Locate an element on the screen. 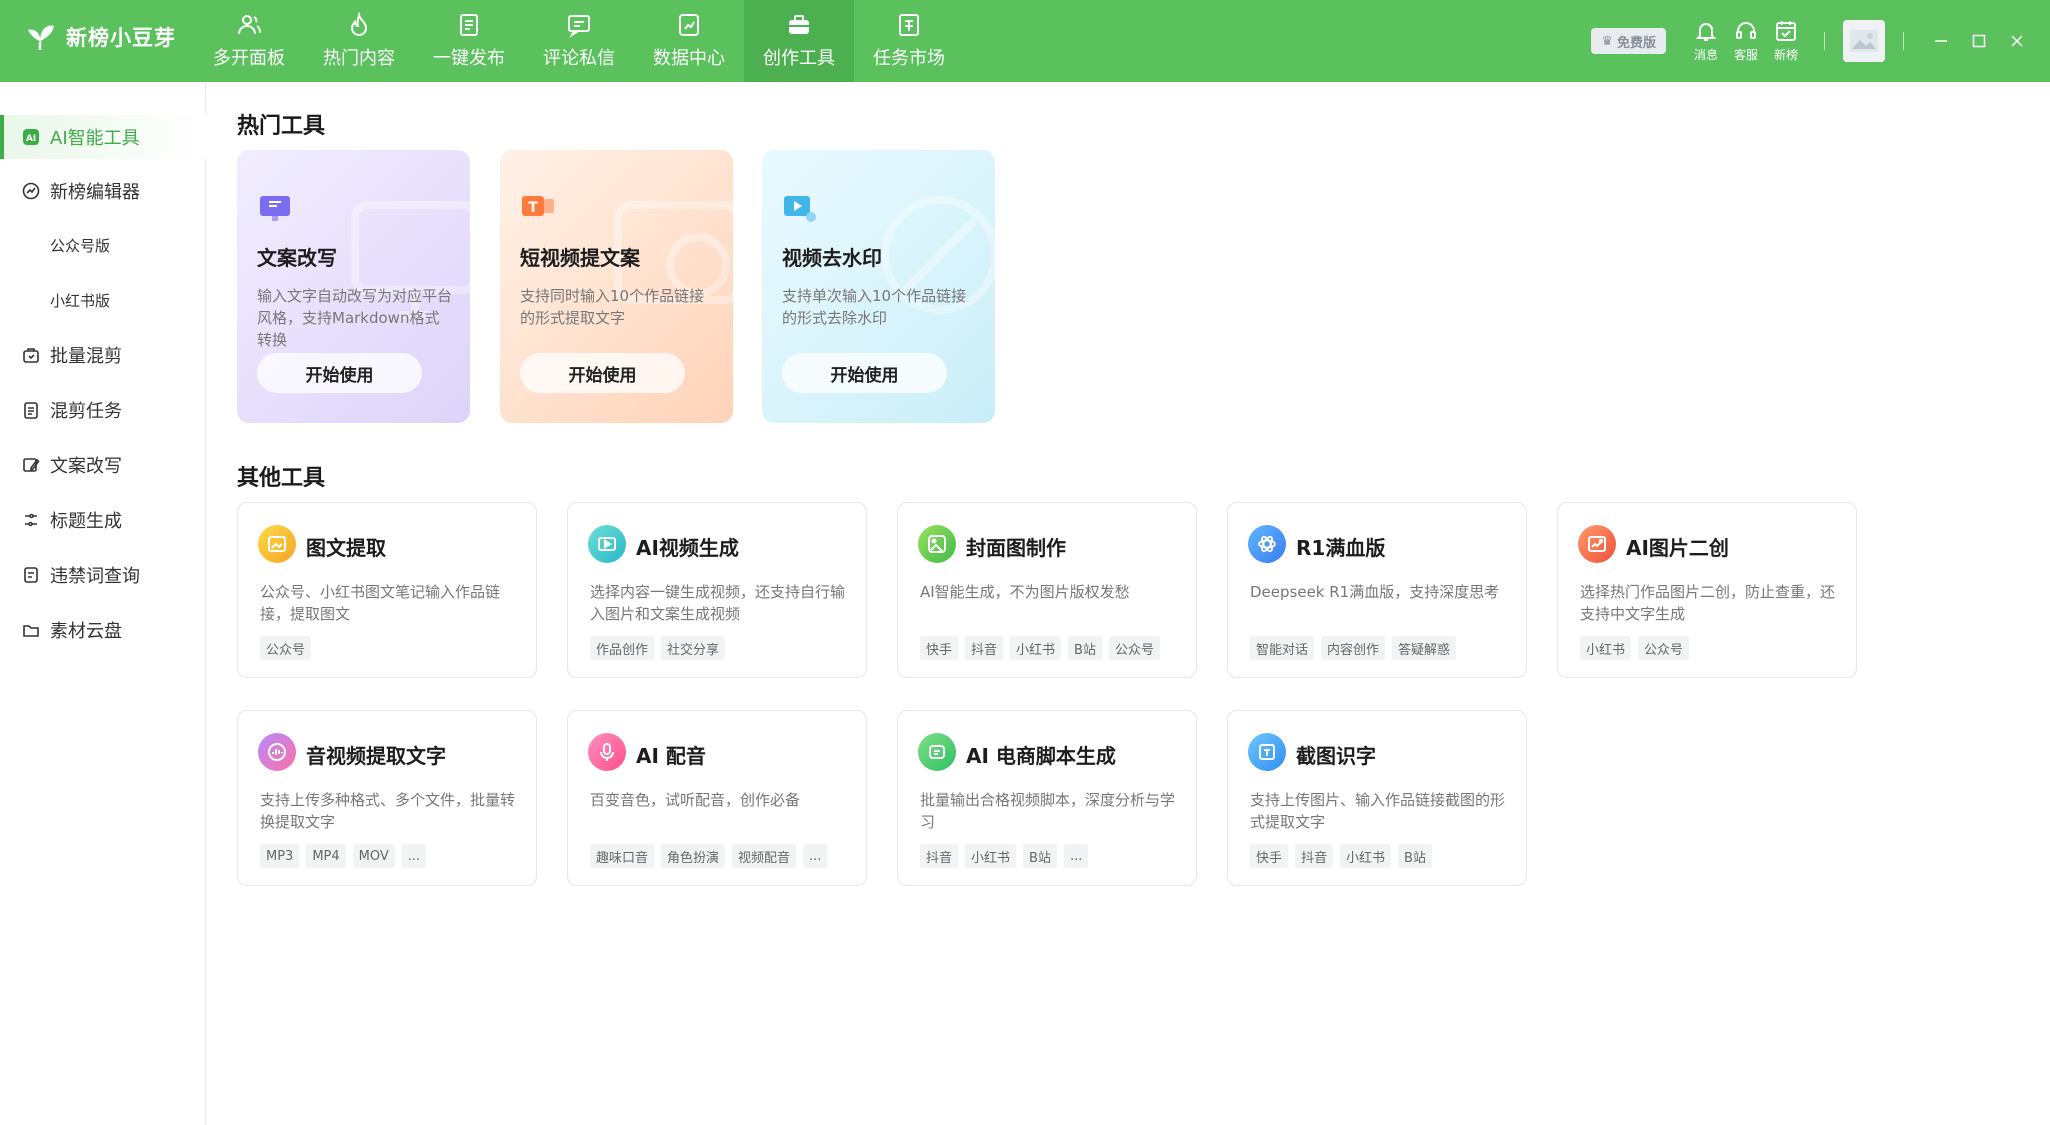 The image size is (2050, 1125). user-avatar is located at coordinates (1864, 41).